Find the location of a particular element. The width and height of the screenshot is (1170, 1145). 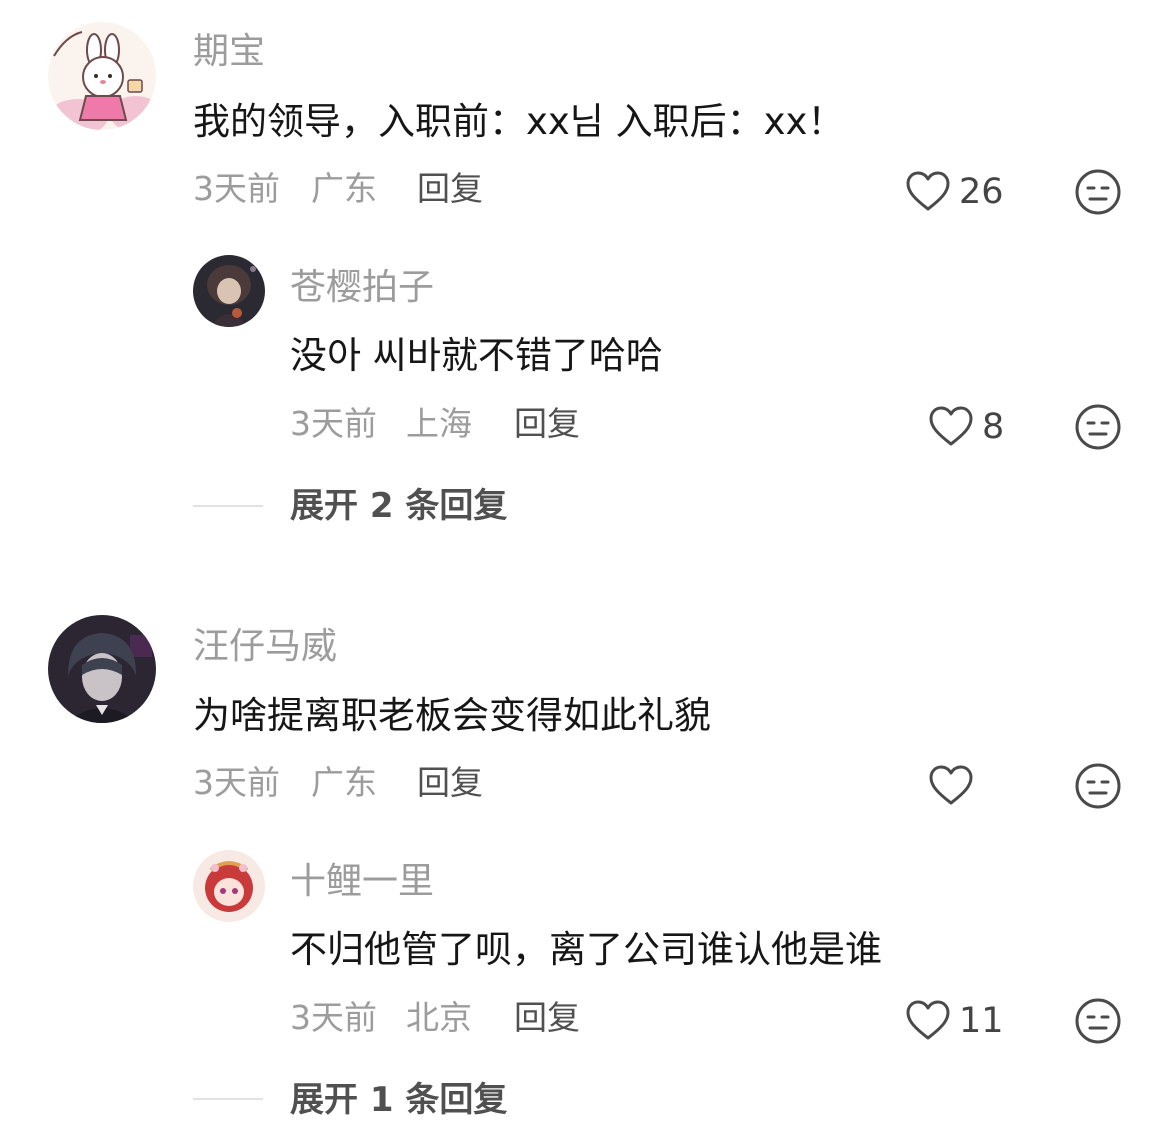

like-count: 11 is located at coordinates (981, 1021).